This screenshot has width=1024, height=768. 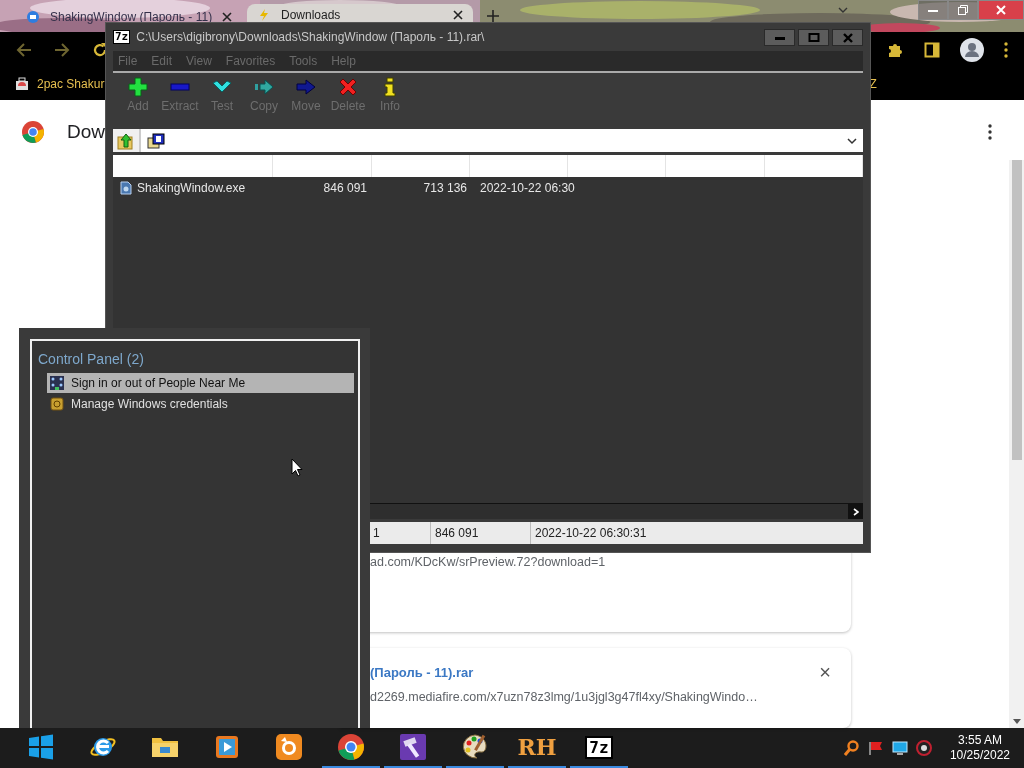 What do you see at coordinates (1016, 310) in the screenshot?
I see `scrollbar-thumb` at bounding box center [1016, 310].